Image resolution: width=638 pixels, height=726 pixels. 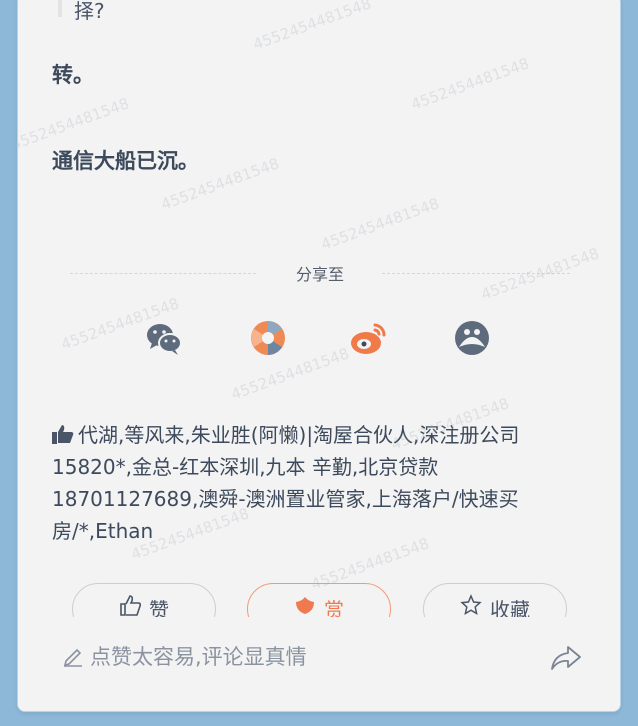 I want to click on qq-icon, so click(x=472, y=338).